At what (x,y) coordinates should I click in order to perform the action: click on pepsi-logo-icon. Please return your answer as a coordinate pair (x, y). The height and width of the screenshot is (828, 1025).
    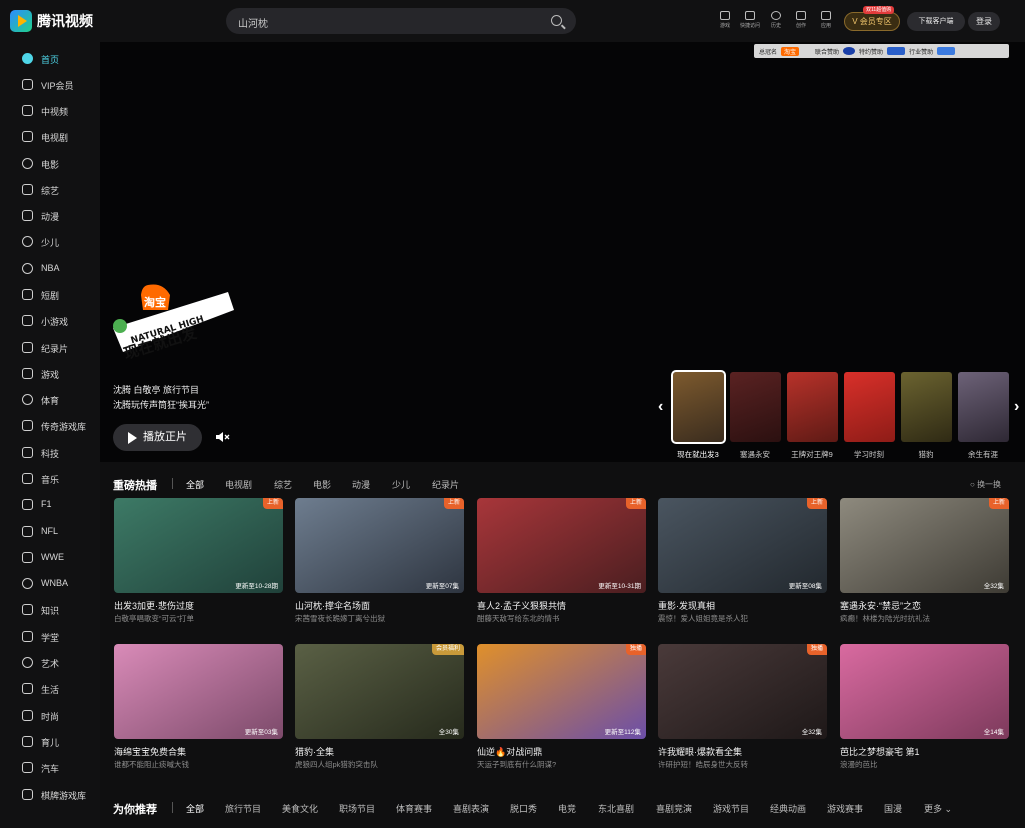
    Looking at the image, I should click on (849, 51).